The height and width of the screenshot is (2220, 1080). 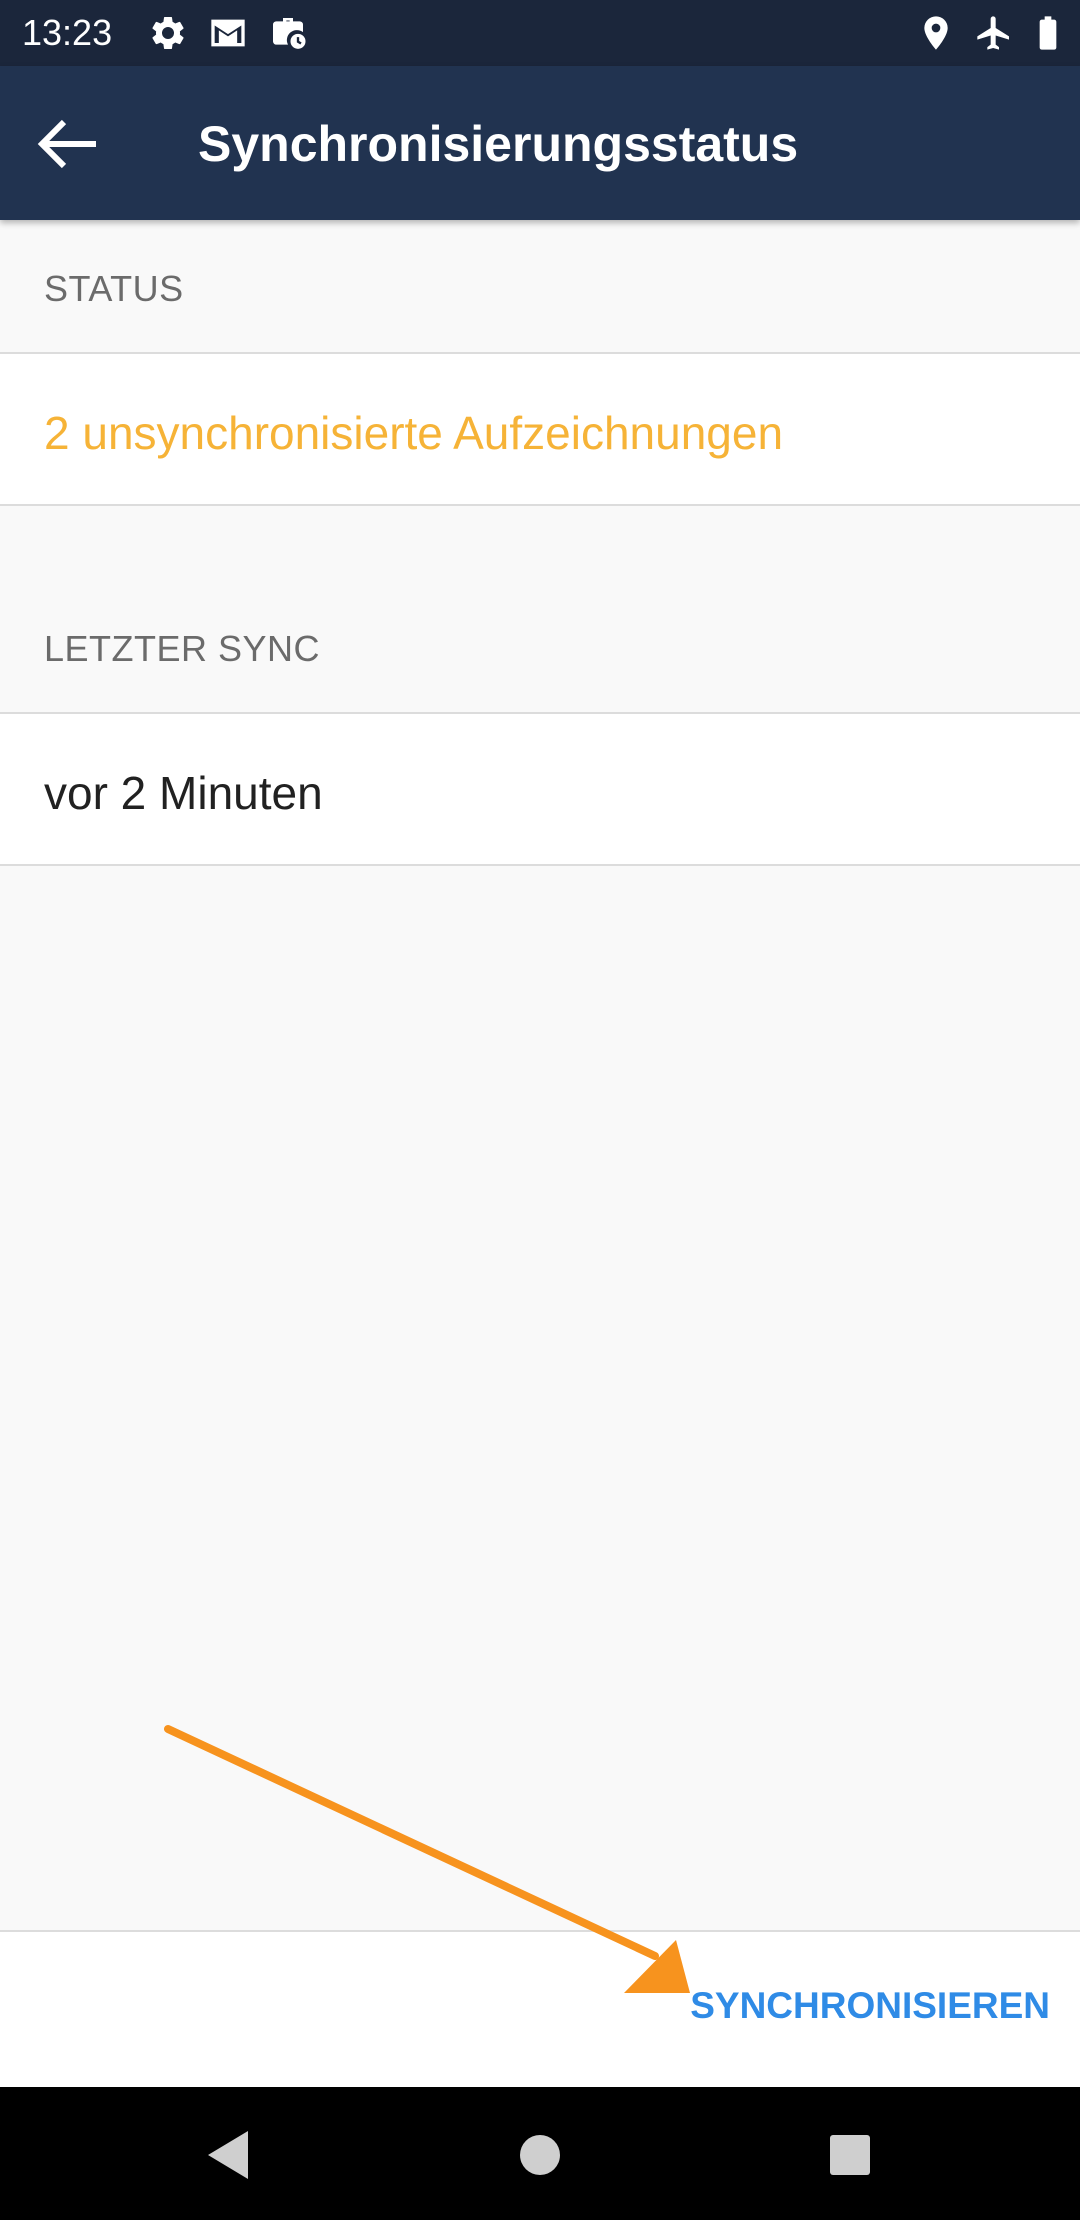 I want to click on last-sync-section-header: LETZTER SYNC, so click(x=540, y=646).